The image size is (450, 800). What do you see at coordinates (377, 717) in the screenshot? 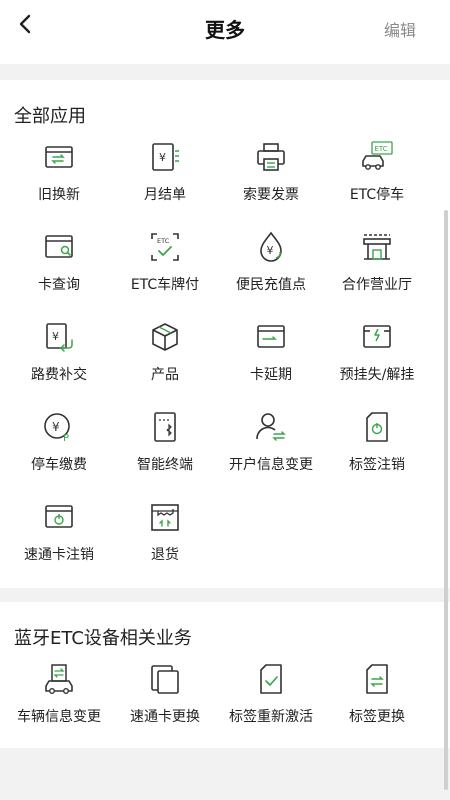
I see `bt-label: 标签更换` at bounding box center [377, 717].